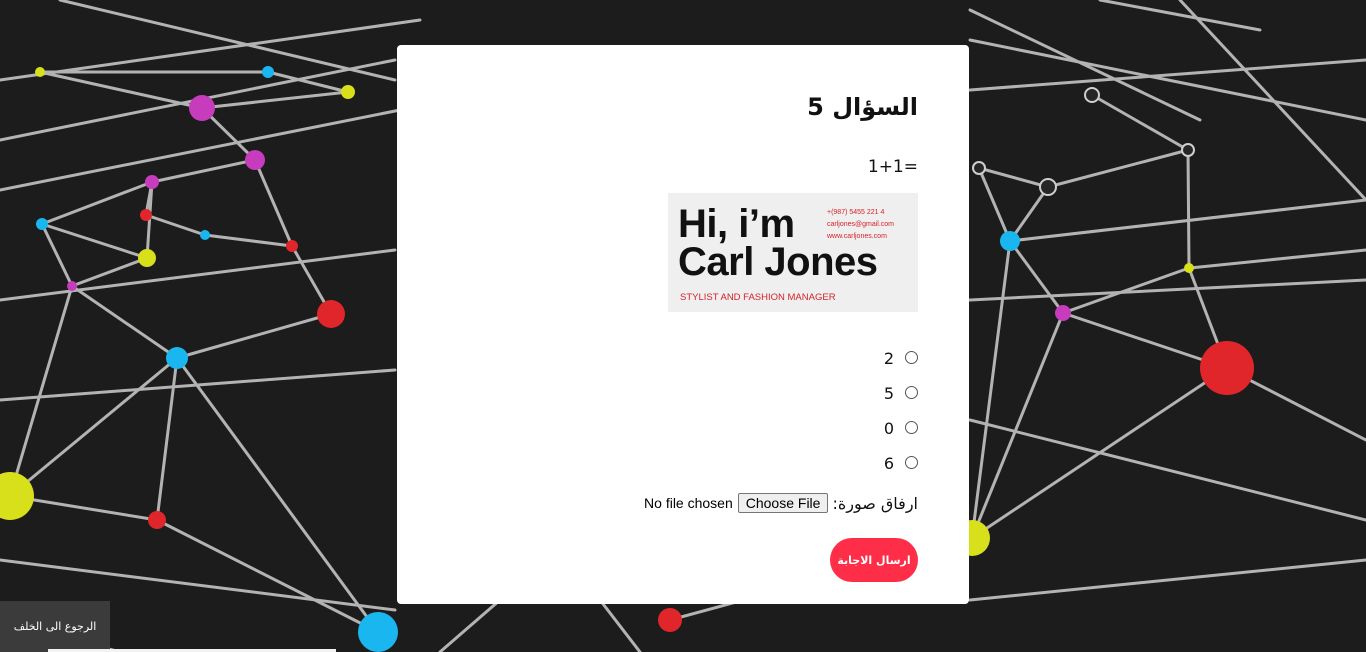 The image size is (1366, 652). Describe the element at coordinates (55, 626) in the screenshot. I see `back-button: الرجوع الى الخلف` at that location.